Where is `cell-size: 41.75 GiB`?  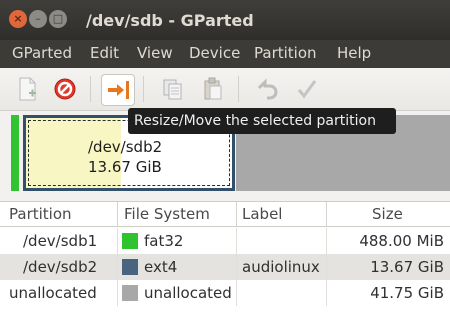 cell-size: 41.75 GiB is located at coordinates (407, 293).